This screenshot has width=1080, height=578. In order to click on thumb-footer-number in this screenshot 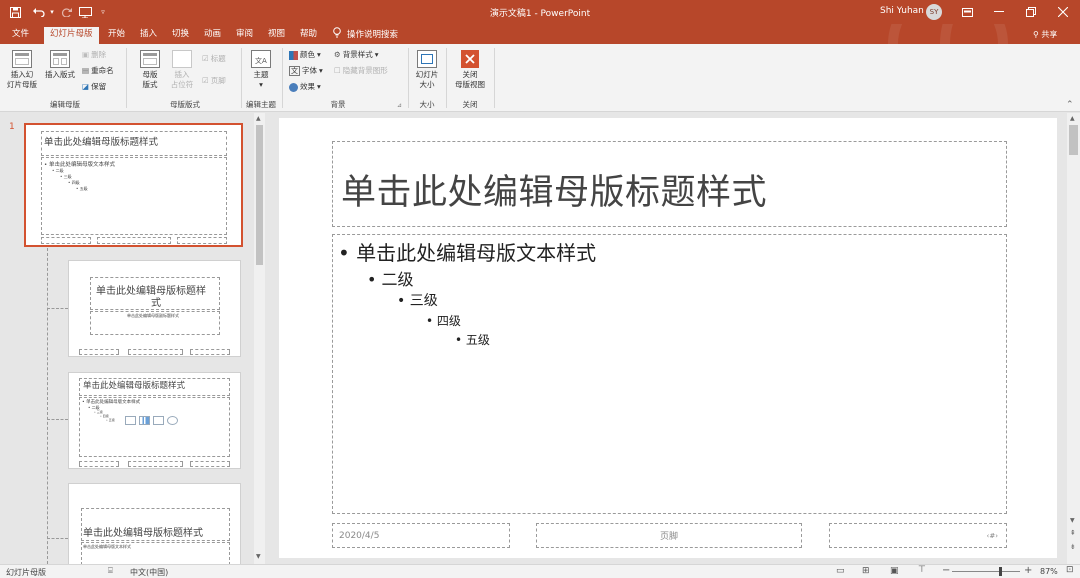, I will do `click(210, 352)`.